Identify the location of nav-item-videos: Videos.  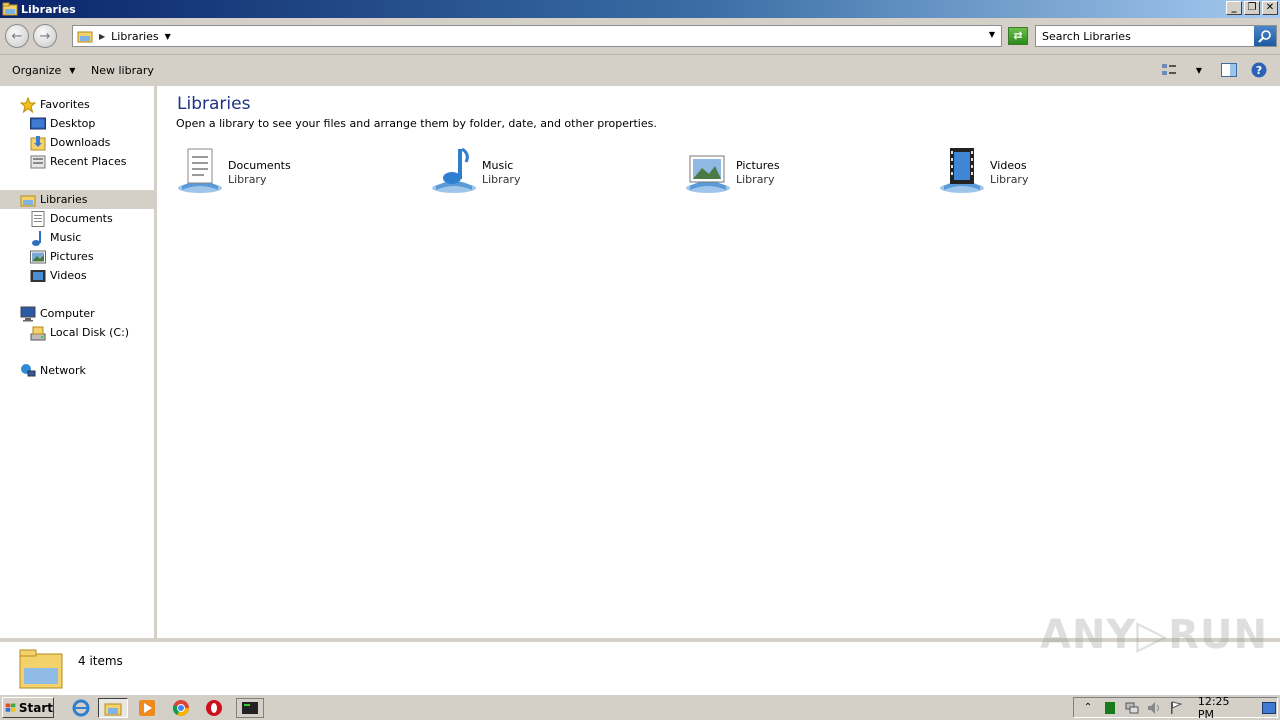
(58, 275).